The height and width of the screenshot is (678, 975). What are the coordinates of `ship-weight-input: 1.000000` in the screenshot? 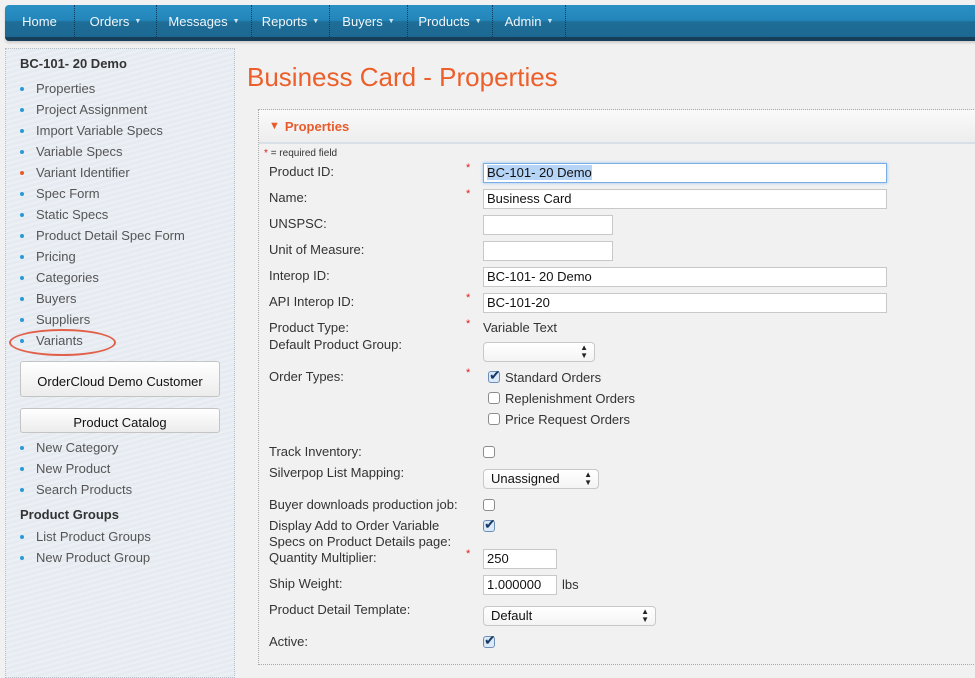 It's located at (520, 585).